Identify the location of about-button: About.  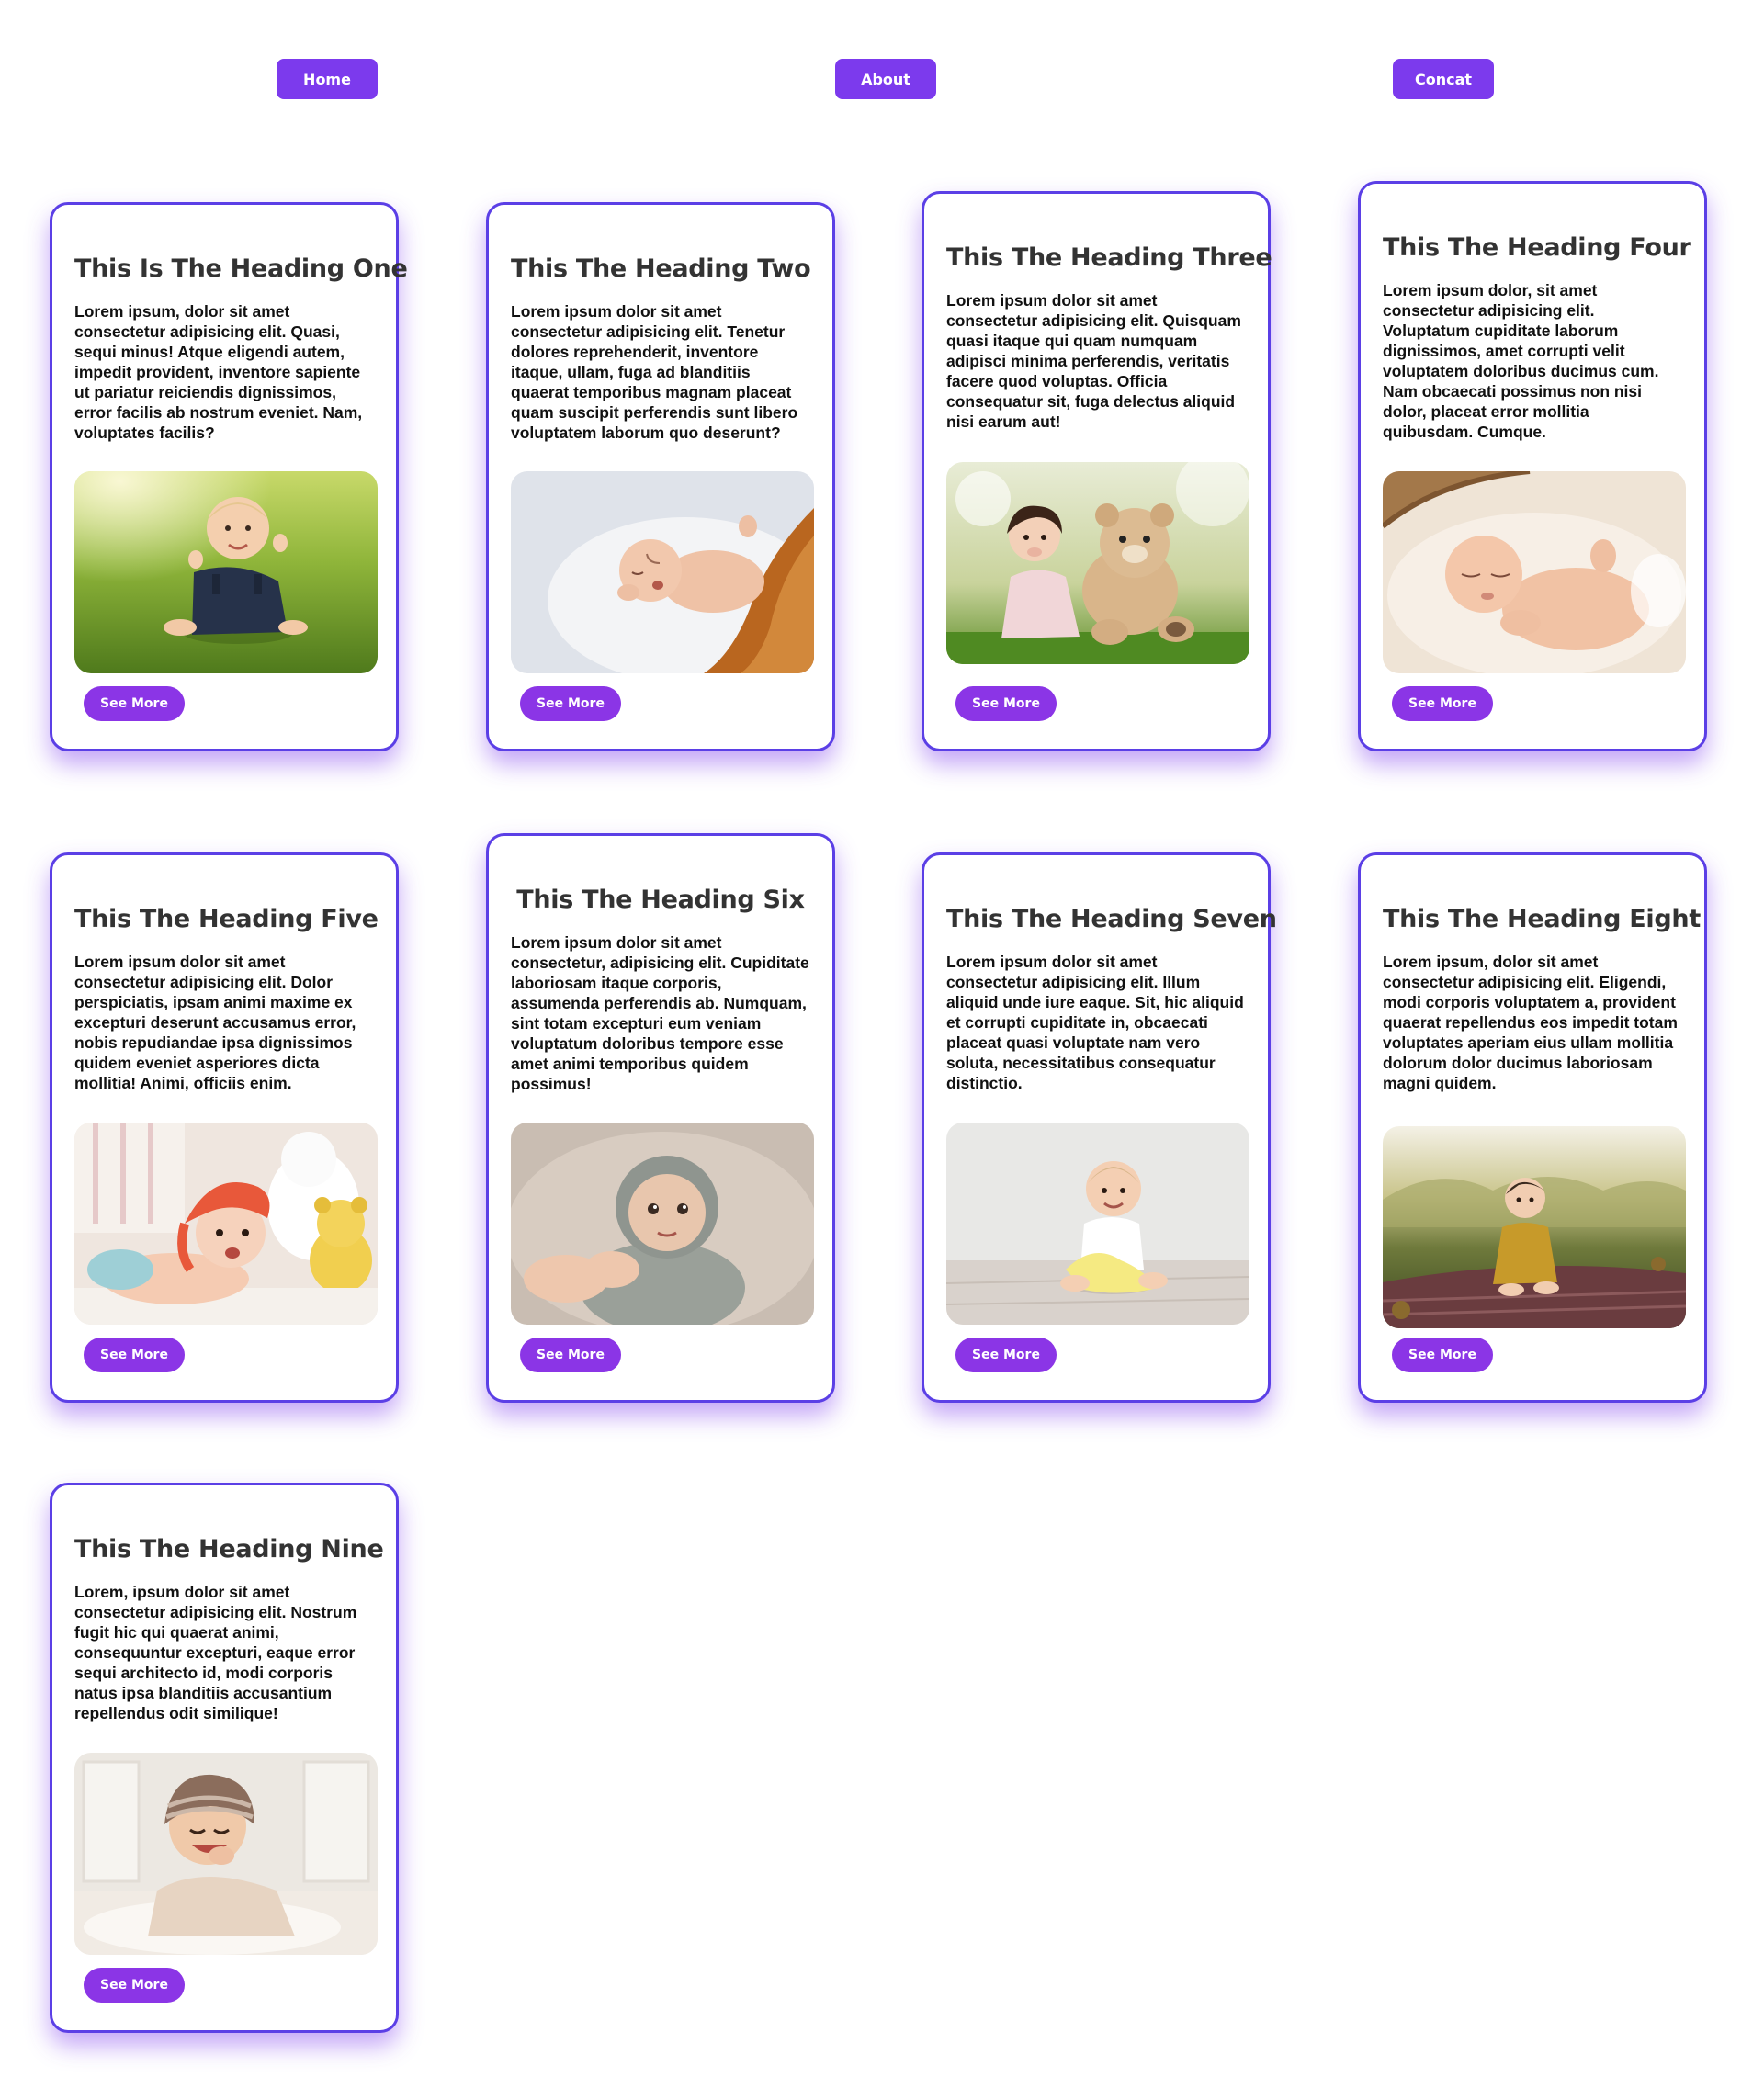
(885, 79).